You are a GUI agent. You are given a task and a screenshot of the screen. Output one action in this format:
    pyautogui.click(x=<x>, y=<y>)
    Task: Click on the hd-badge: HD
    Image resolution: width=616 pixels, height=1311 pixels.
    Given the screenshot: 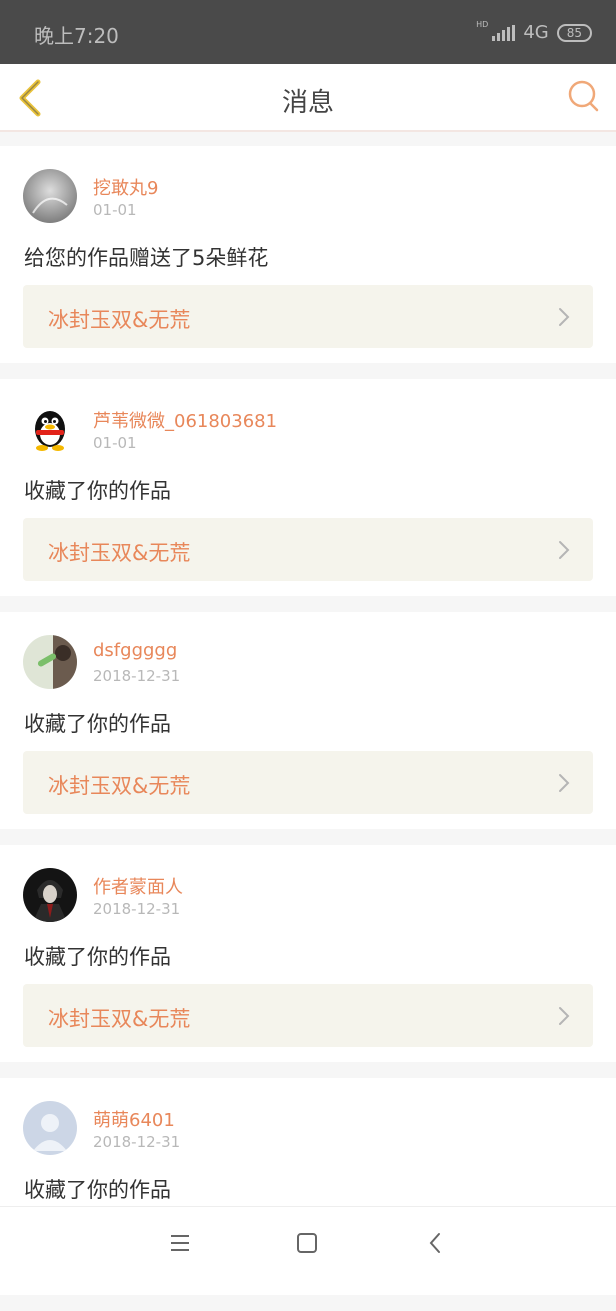 What is the action you would take?
    pyautogui.click(x=482, y=24)
    